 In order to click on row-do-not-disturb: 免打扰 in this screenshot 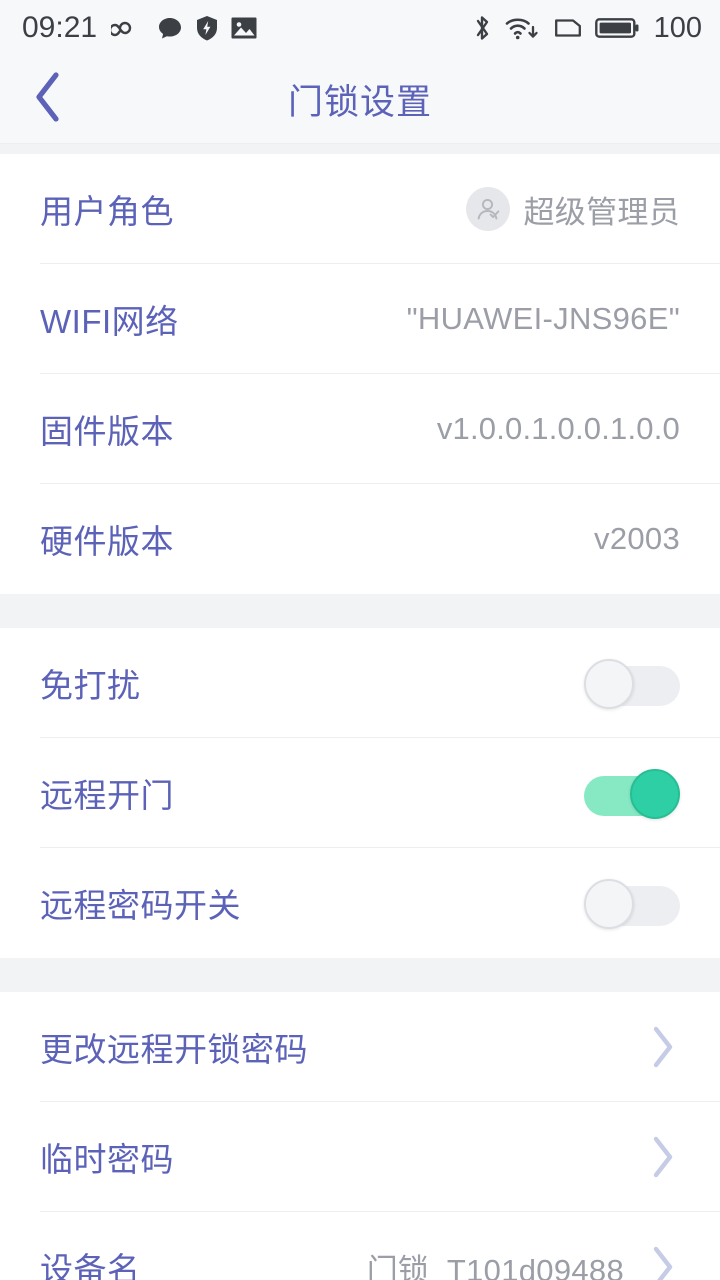, I will do `click(360, 683)`.